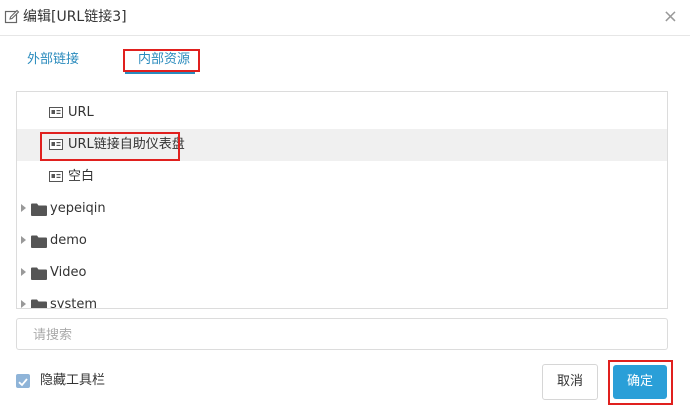 This screenshot has width=690, height=416. What do you see at coordinates (53, 60) in the screenshot?
I see `tab-external-link: 外部链接` at bounding box center [53, 60].